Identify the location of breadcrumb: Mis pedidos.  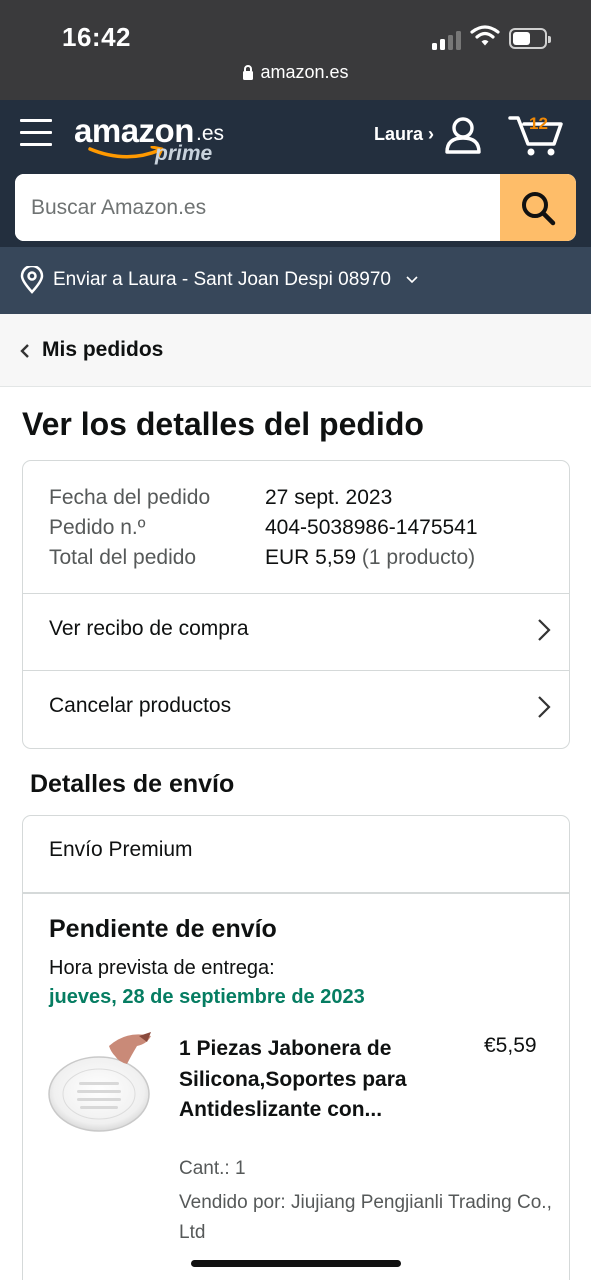
(295, 350).